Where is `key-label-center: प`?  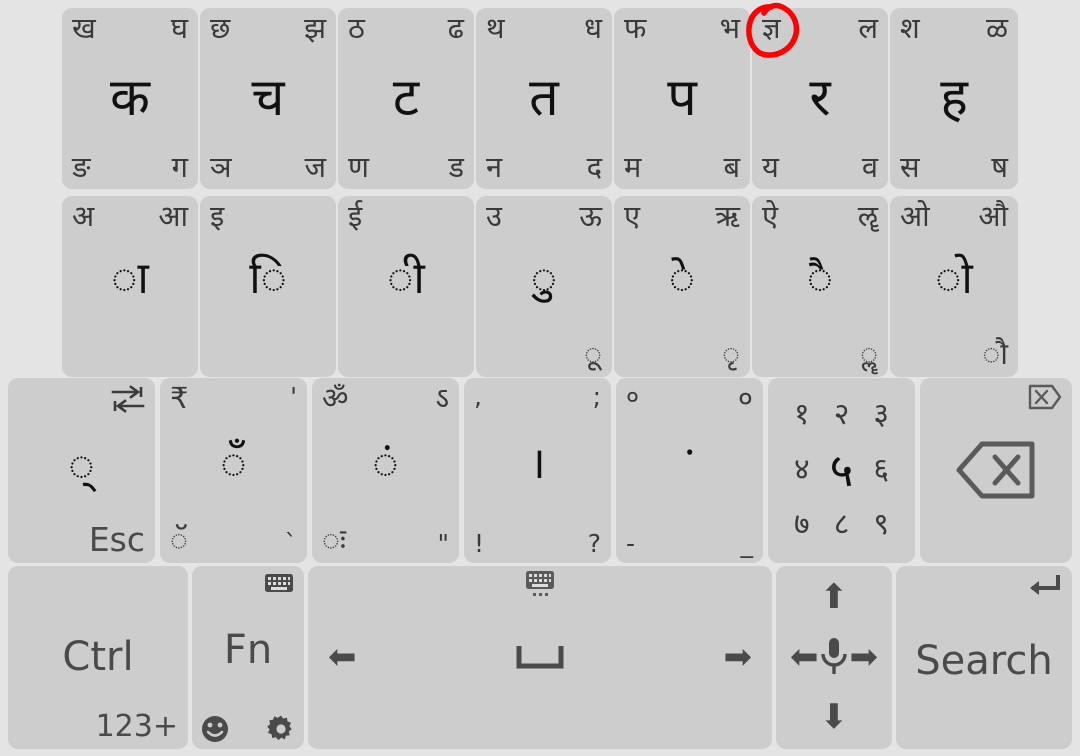 key-label-center: प is located at coordinates (682, 98).